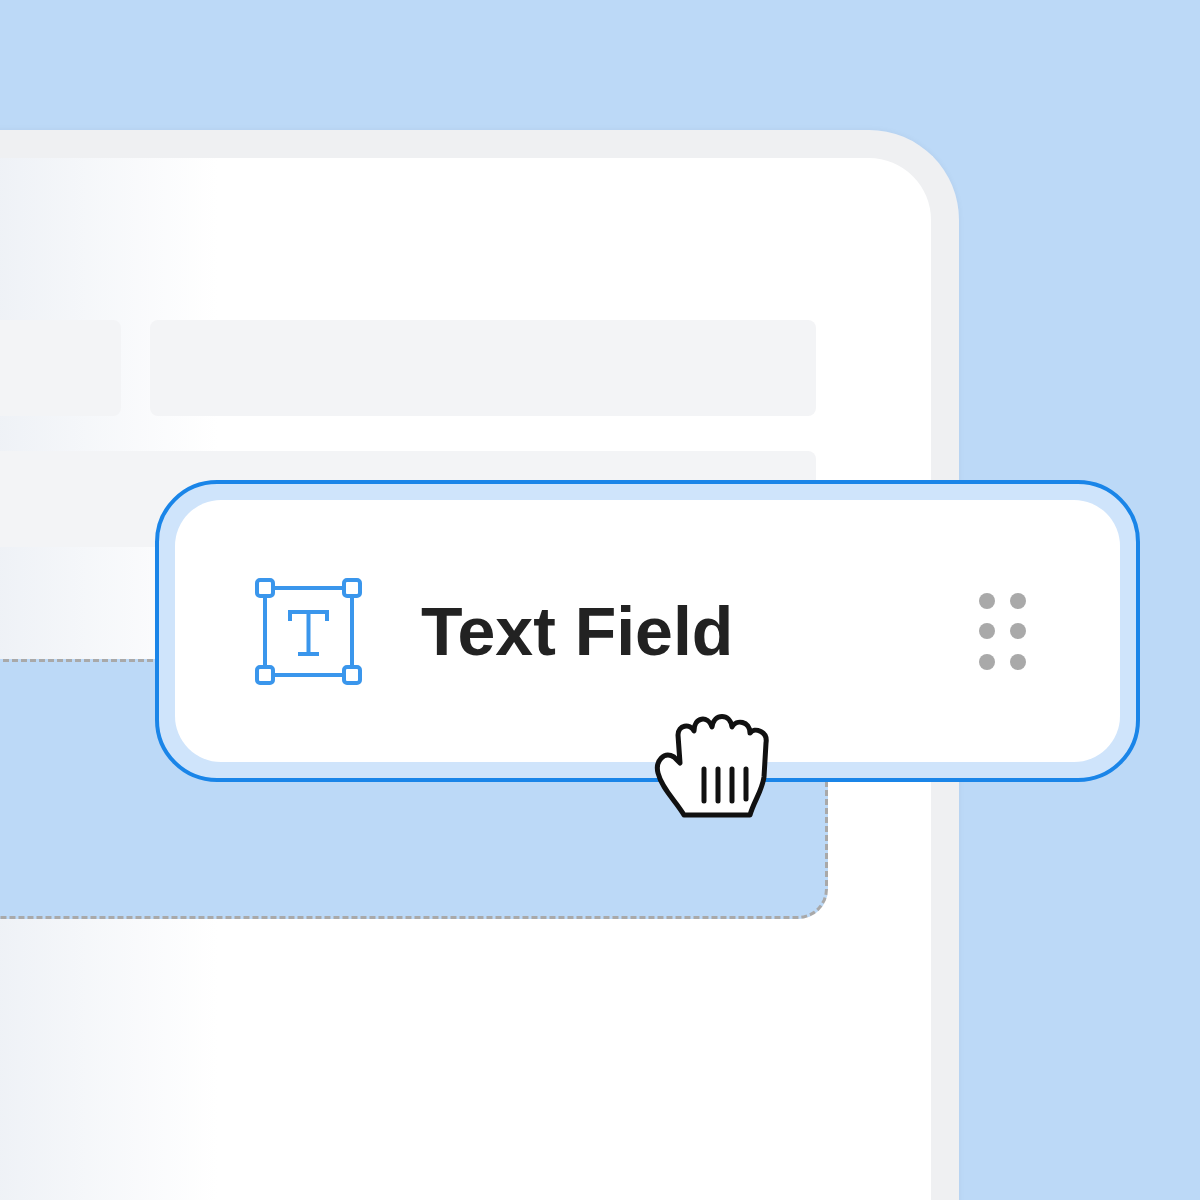 This screenshot has height=1200, width=1200. What do you see at coordinates (578, 631) in the screenshot?
I see `field-label: Text Field` at bounding box center [578, 631].